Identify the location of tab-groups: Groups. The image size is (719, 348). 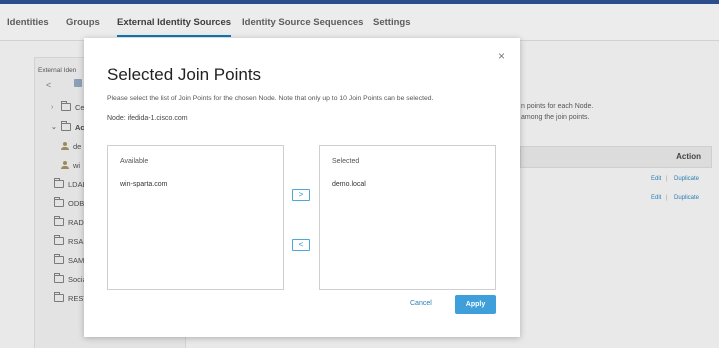
(83, 22).